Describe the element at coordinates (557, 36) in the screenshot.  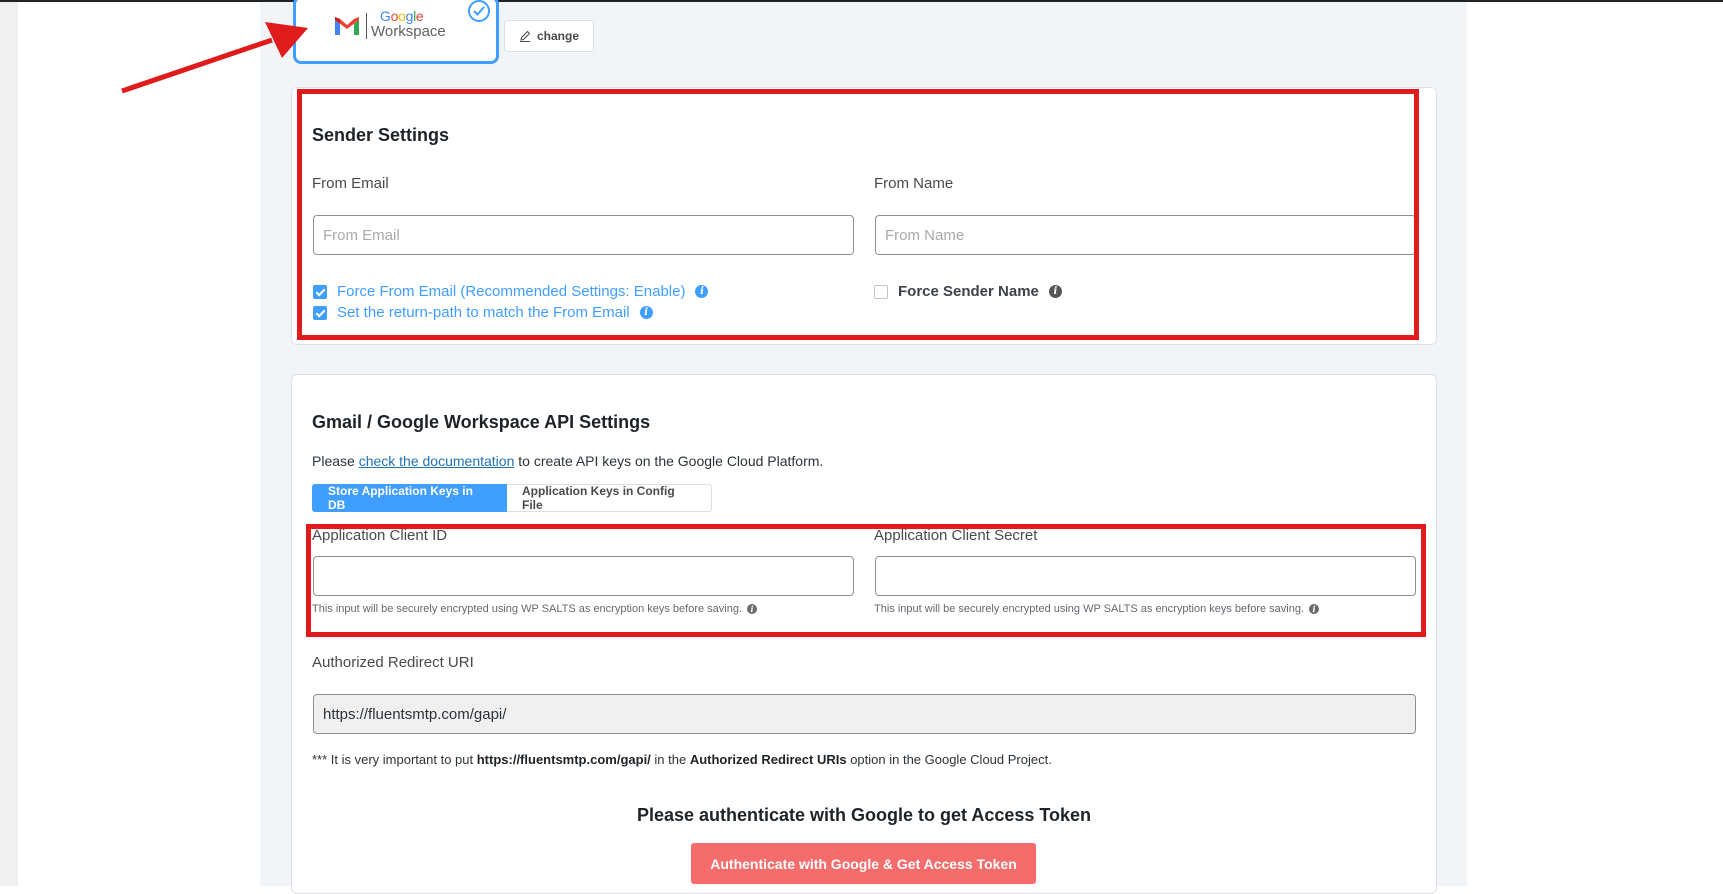
I see `change-provider-label: change` at that location.